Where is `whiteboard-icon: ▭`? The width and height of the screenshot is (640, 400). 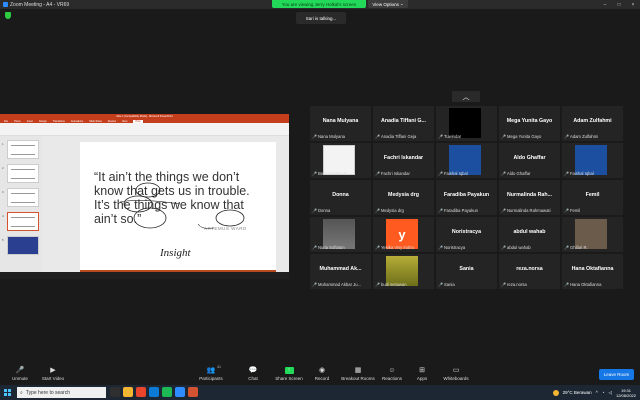
whiteboard-icon: ▭ is located at coordinates (456, 370).